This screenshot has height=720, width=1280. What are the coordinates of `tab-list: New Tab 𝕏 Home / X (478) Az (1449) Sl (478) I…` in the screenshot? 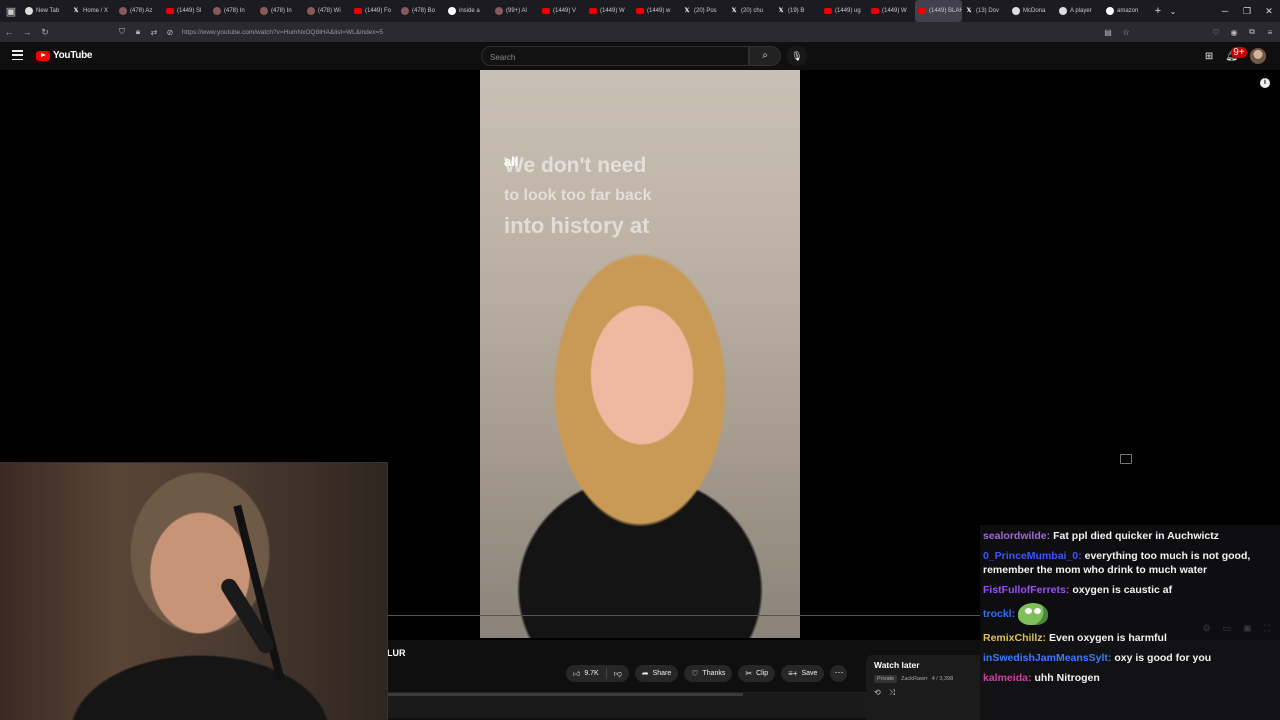 It's located at (586, 11).